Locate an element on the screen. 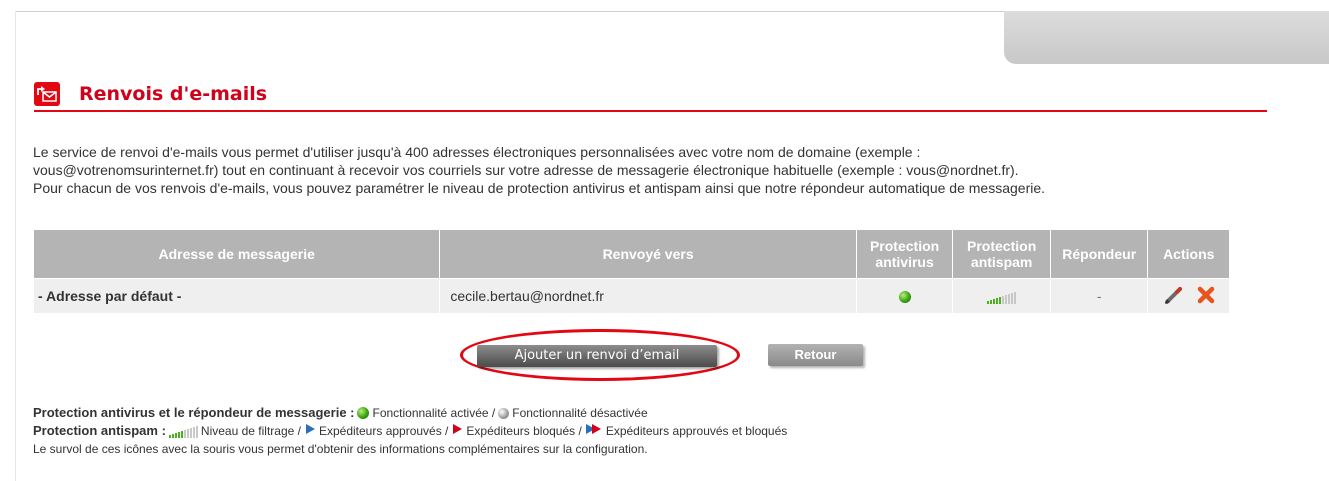  cell-address: - Adresse par défaut - is located at coordinates (237, 295).